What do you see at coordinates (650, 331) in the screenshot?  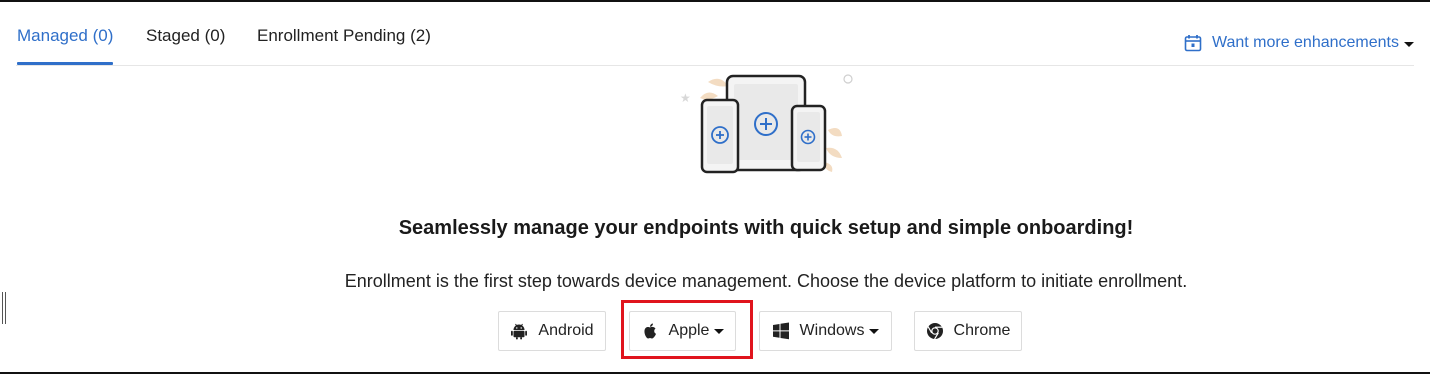 I see `apple-icon` at bounding box center [650, 331].